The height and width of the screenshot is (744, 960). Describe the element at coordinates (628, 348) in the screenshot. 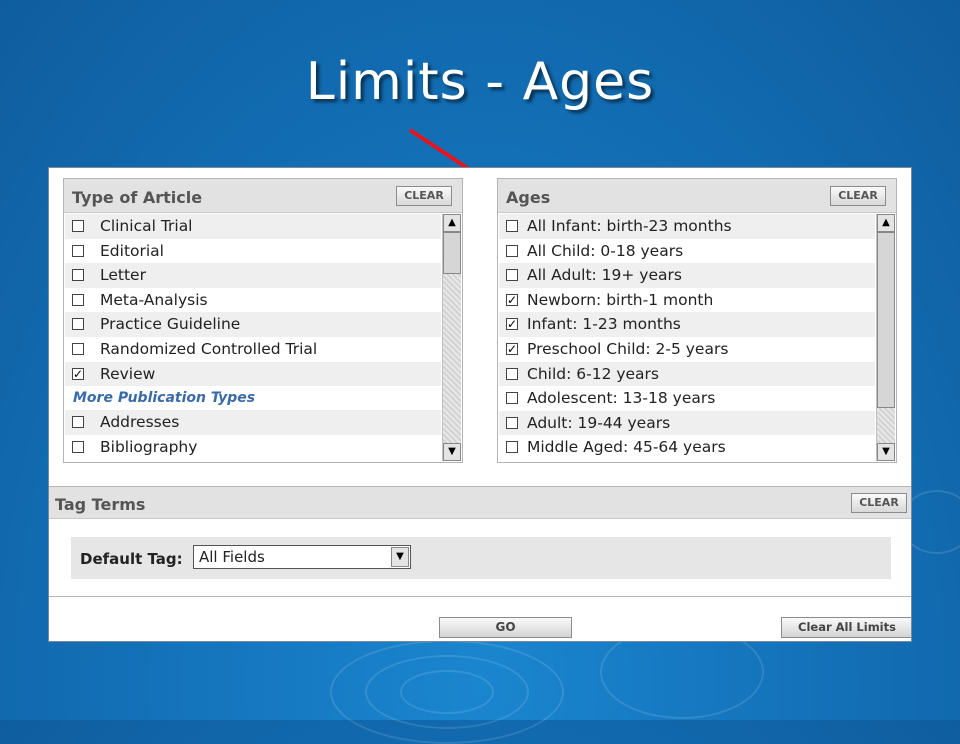

I see `list-item-label: Preschool Child: 2-5 years` at that location.